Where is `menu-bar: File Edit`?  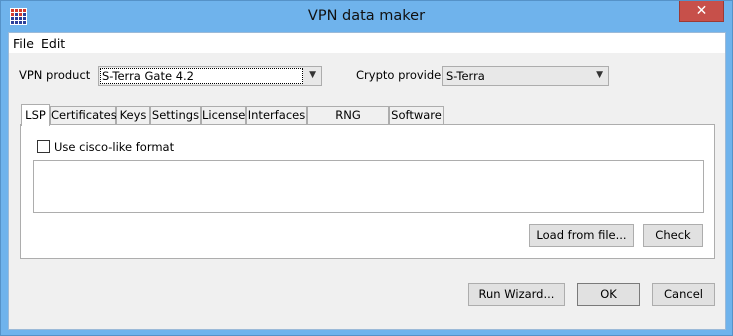 menu-bar: File Edit is located at coordinates (367, 43).